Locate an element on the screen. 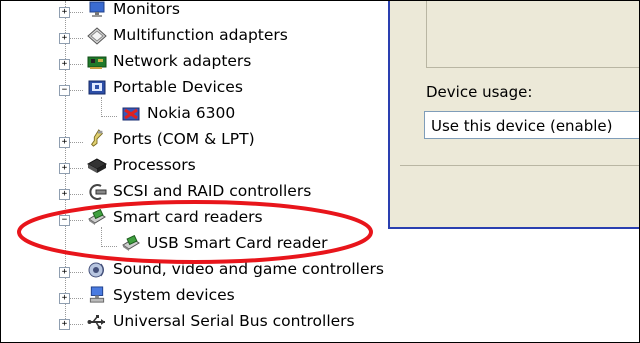  collapse-icon: − is located at coordinates (64, 90).